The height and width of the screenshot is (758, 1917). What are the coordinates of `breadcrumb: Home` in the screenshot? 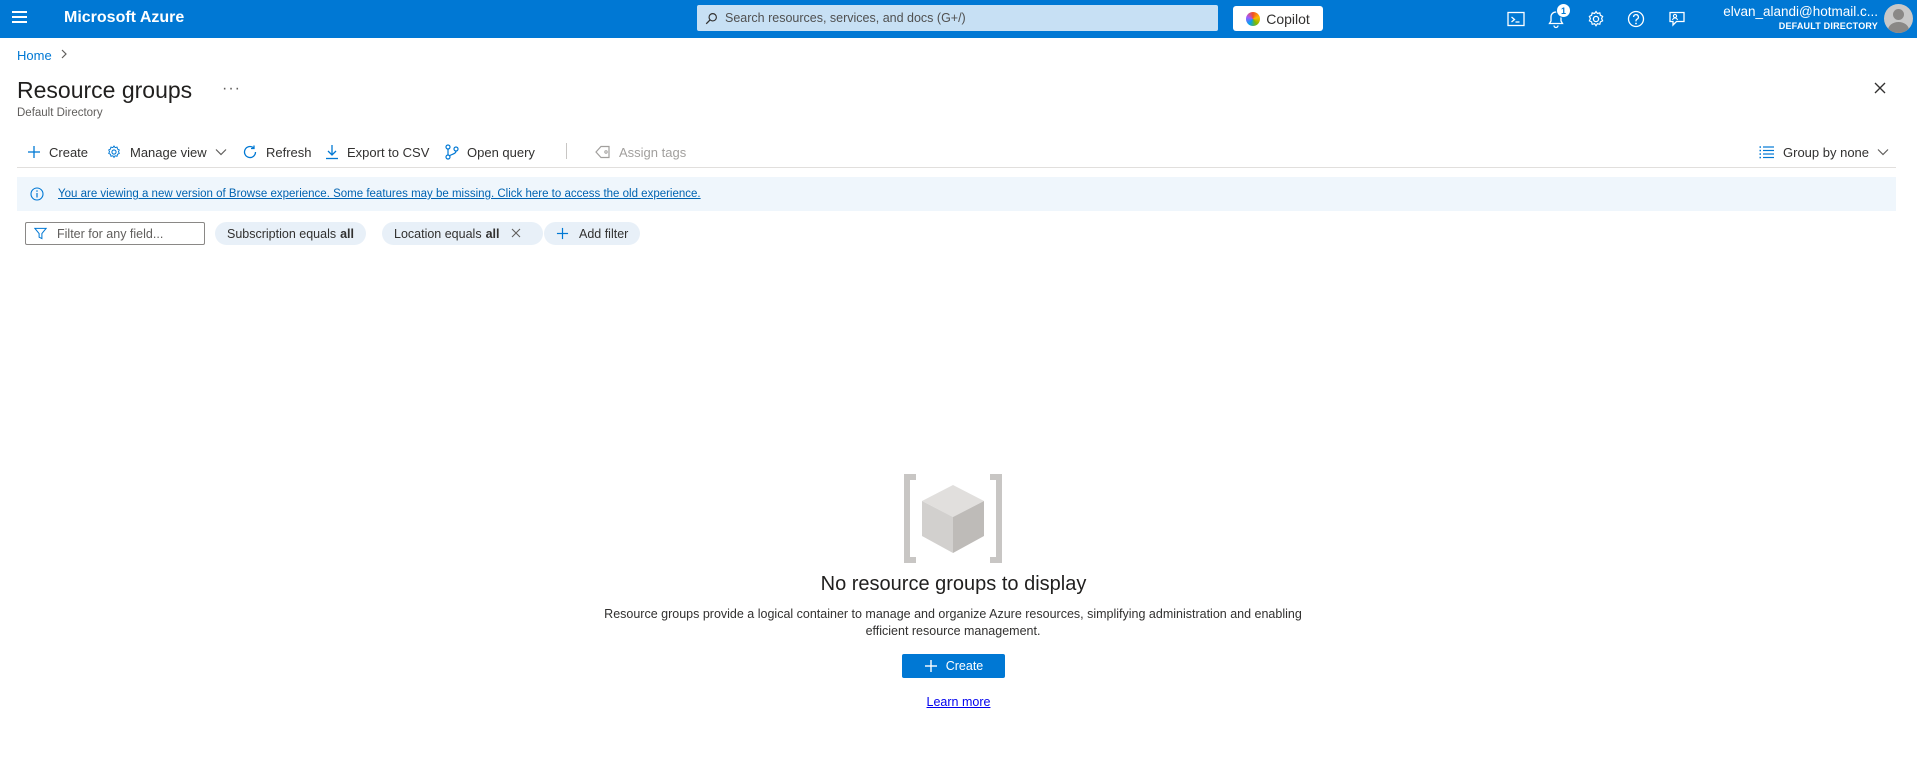 It's located at (42, 55).